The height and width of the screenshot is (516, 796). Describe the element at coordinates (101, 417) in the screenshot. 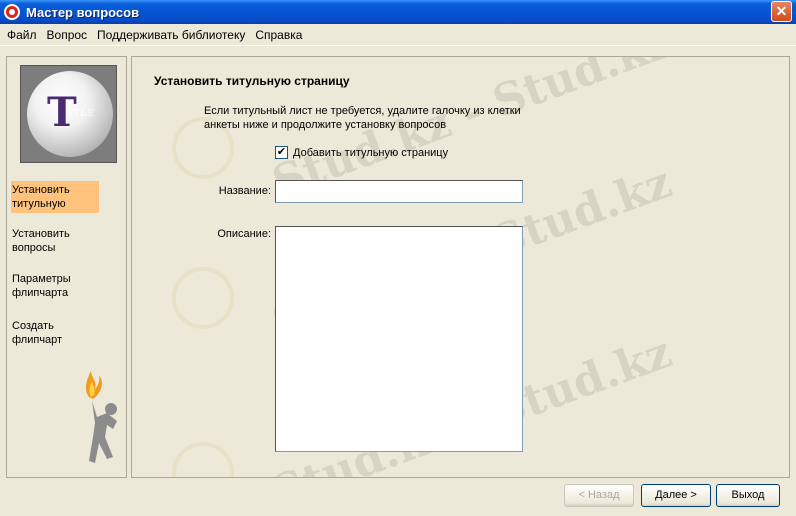

I see `torch-figure-icon` at that location.